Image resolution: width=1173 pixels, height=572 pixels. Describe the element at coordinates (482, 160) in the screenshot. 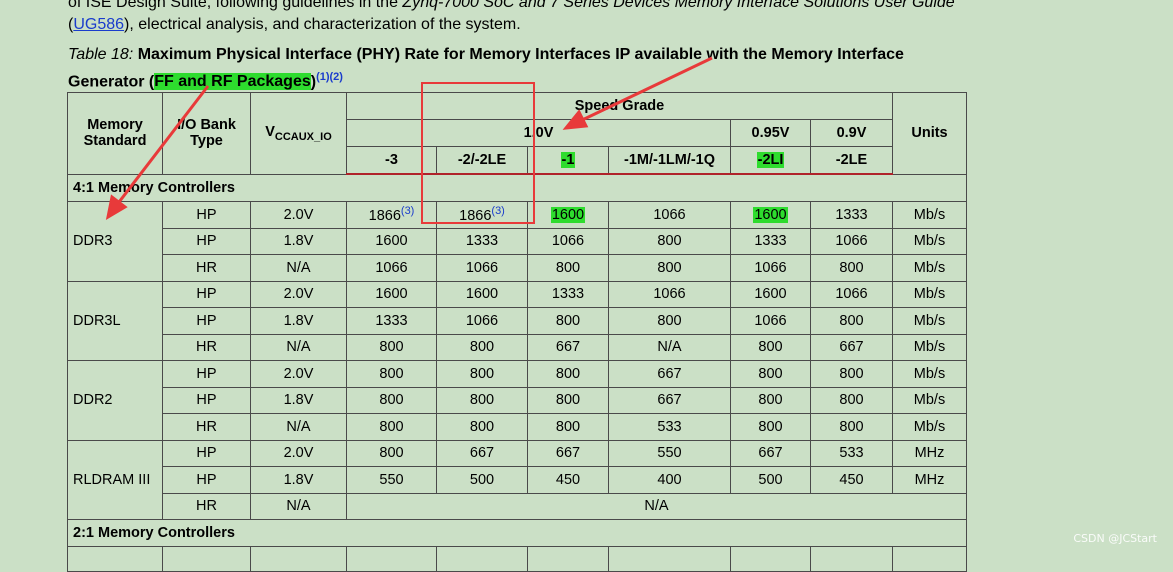

I see `header-grade-2-2le: -2/-2LE` at that location.